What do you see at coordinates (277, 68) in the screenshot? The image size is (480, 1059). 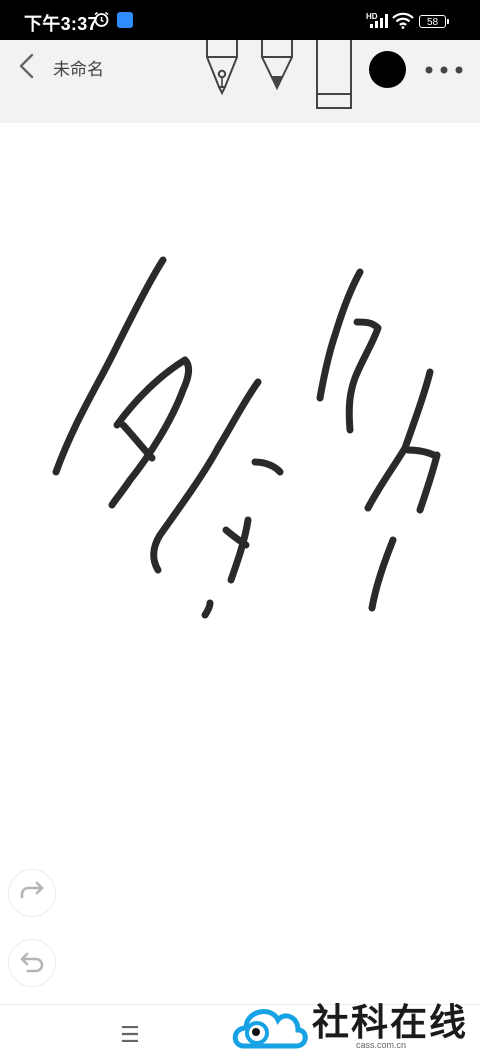 I see `marker-pen-tool` at bounding box center [277, 68].